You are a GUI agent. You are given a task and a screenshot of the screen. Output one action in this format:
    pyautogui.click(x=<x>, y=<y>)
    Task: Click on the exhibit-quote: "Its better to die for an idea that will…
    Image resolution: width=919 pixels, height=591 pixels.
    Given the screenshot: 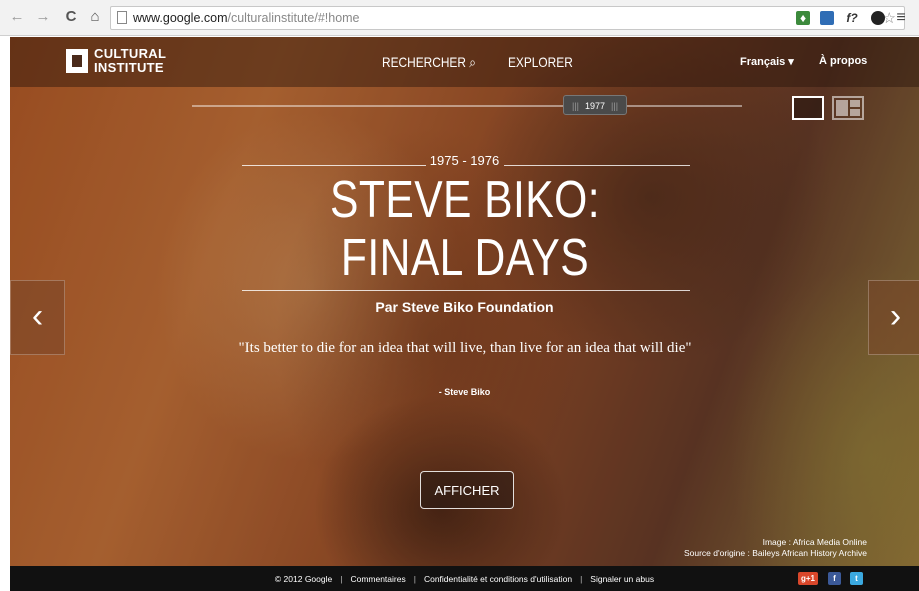 What is the action you would take?
    pyautogui.click(x=465, y=348)
    